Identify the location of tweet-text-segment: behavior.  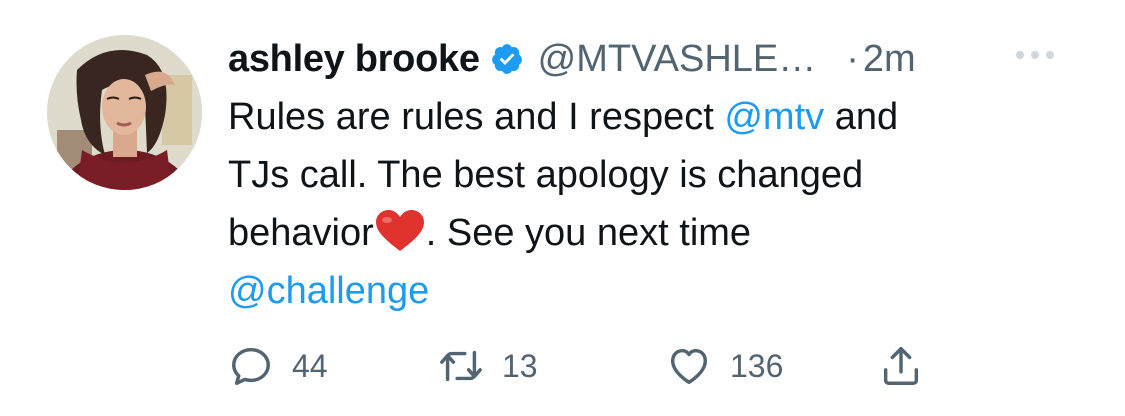
(301, 233).